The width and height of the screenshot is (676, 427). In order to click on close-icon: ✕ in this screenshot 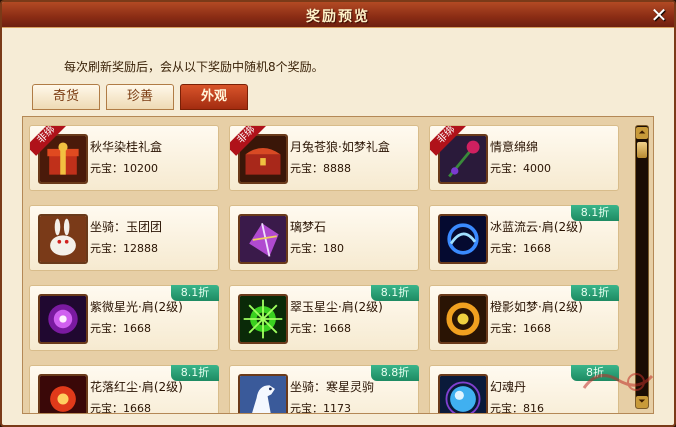, I will do `click(659, 15)`.